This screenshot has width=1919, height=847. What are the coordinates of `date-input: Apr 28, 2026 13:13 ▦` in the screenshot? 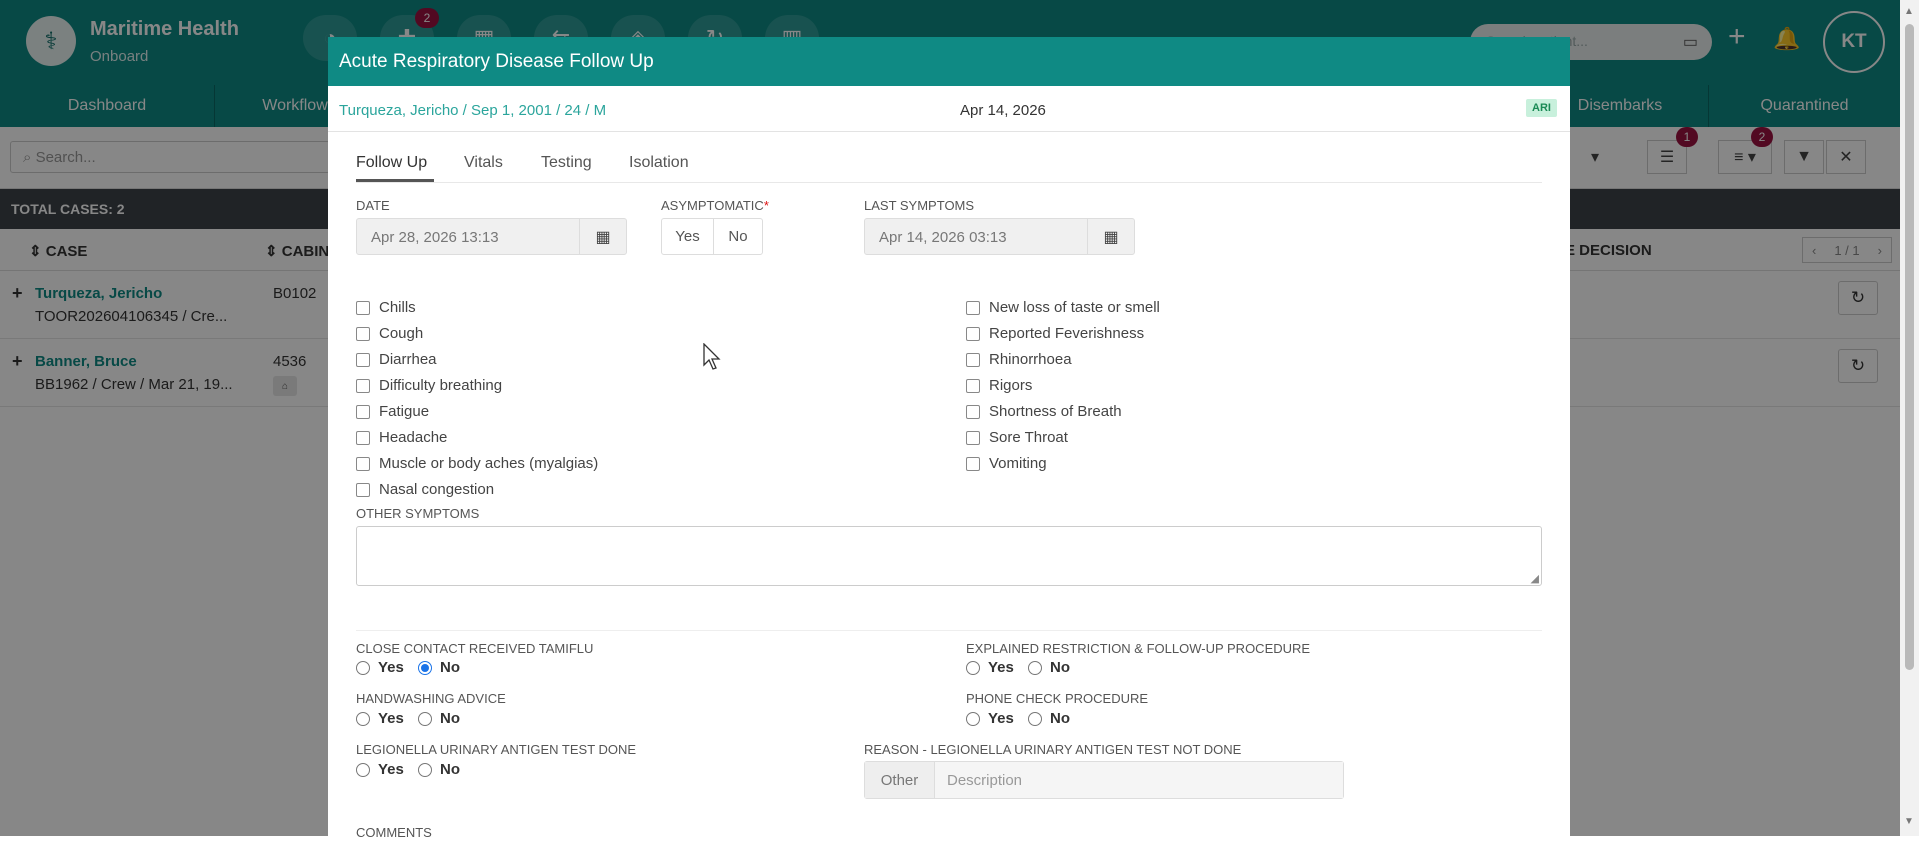 It's located at (491, 236).